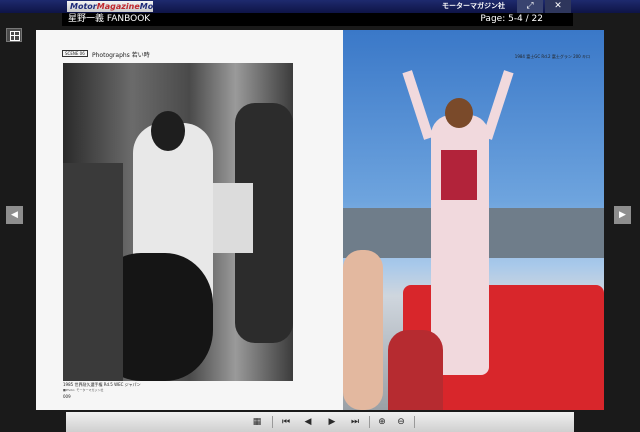  I want to click on brand-logo: MotorMagazineMook, so click(110, 6).